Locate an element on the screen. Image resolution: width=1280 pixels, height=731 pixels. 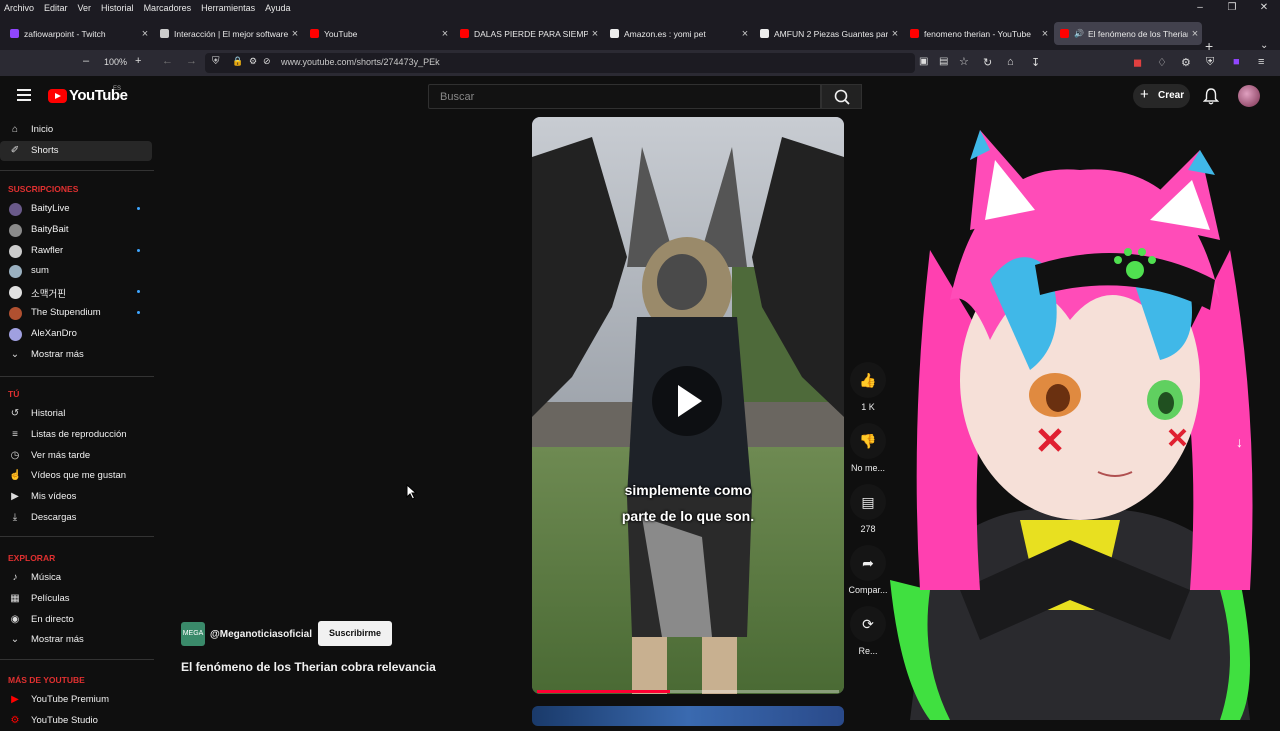
bookmark-star-icon: ☆ is located at coordinates (964, 61).